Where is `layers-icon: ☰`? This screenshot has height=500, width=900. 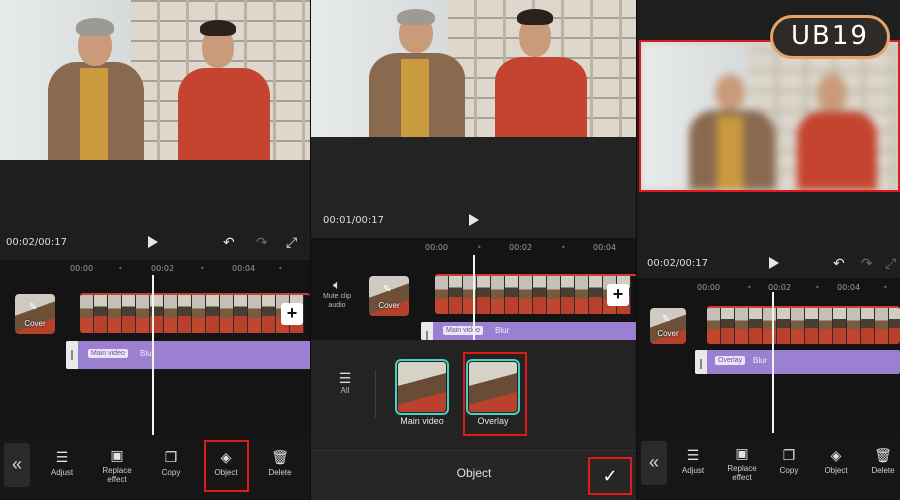 layers-icon: ☰ is located at coordinates (345, 378).